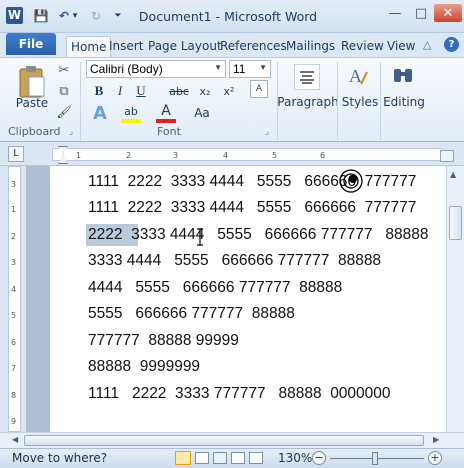 The height and width of the screenshot is (468, 464). What do you see at coordinates (205, 91) in the screenshot?
I see `subscript-button: x₂` at bounding box center [205, 91].